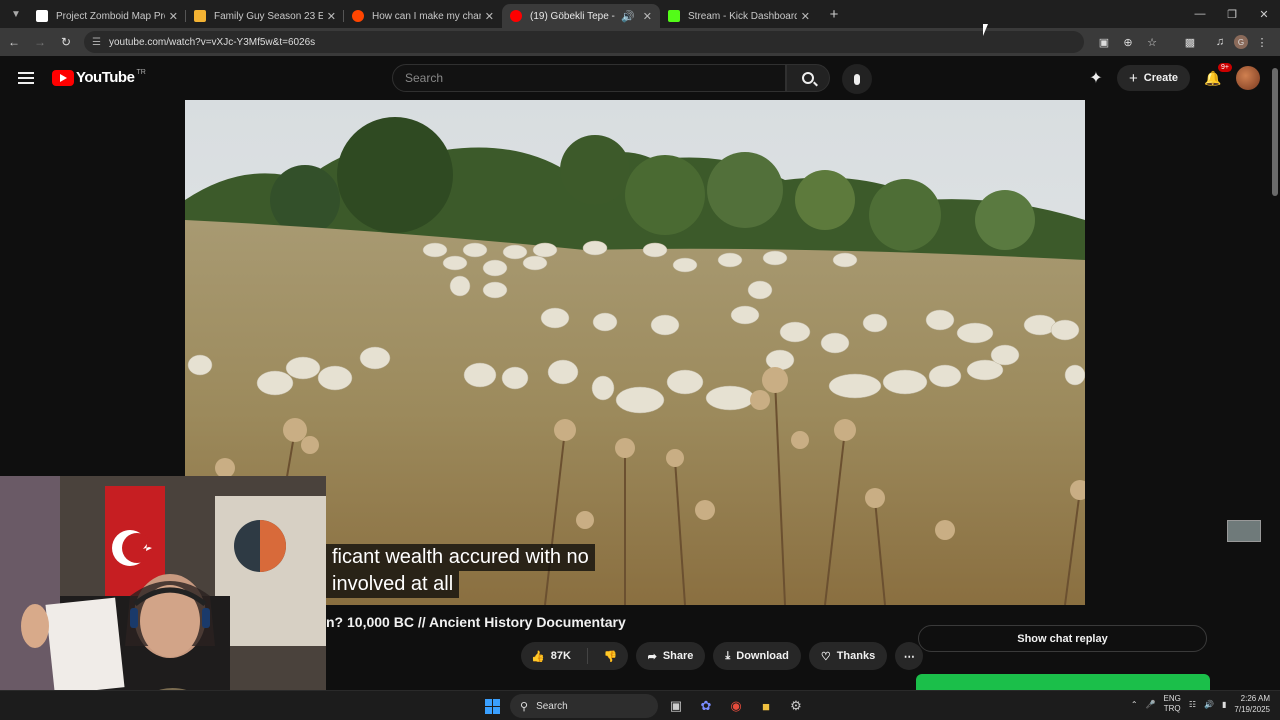  What do you see at coordinates (1190, 42) in the screenshot?
I see `extensions-icon: ▩` at bounding box center [1190, 42].